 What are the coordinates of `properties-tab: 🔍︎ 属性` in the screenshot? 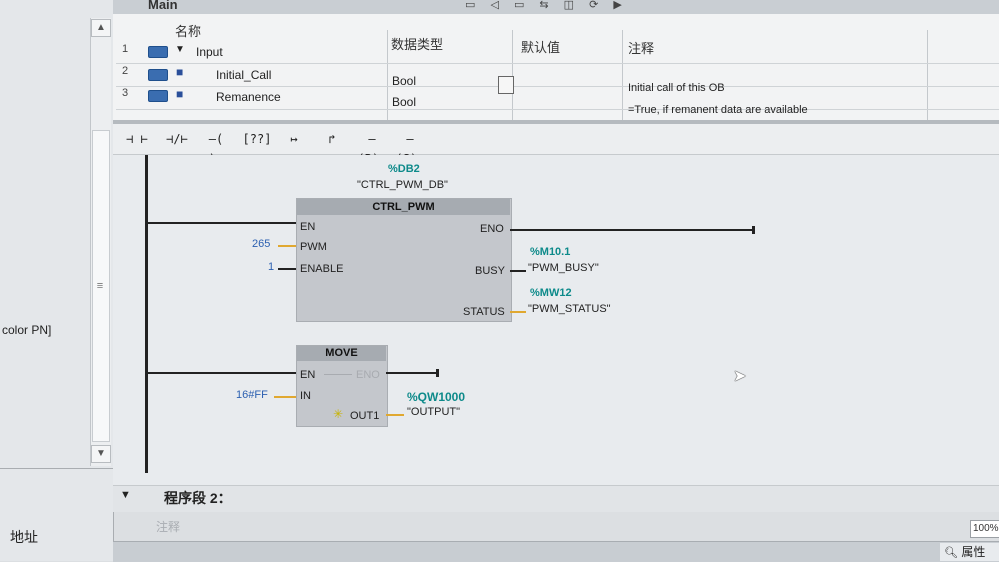 It's located at (969, 552).